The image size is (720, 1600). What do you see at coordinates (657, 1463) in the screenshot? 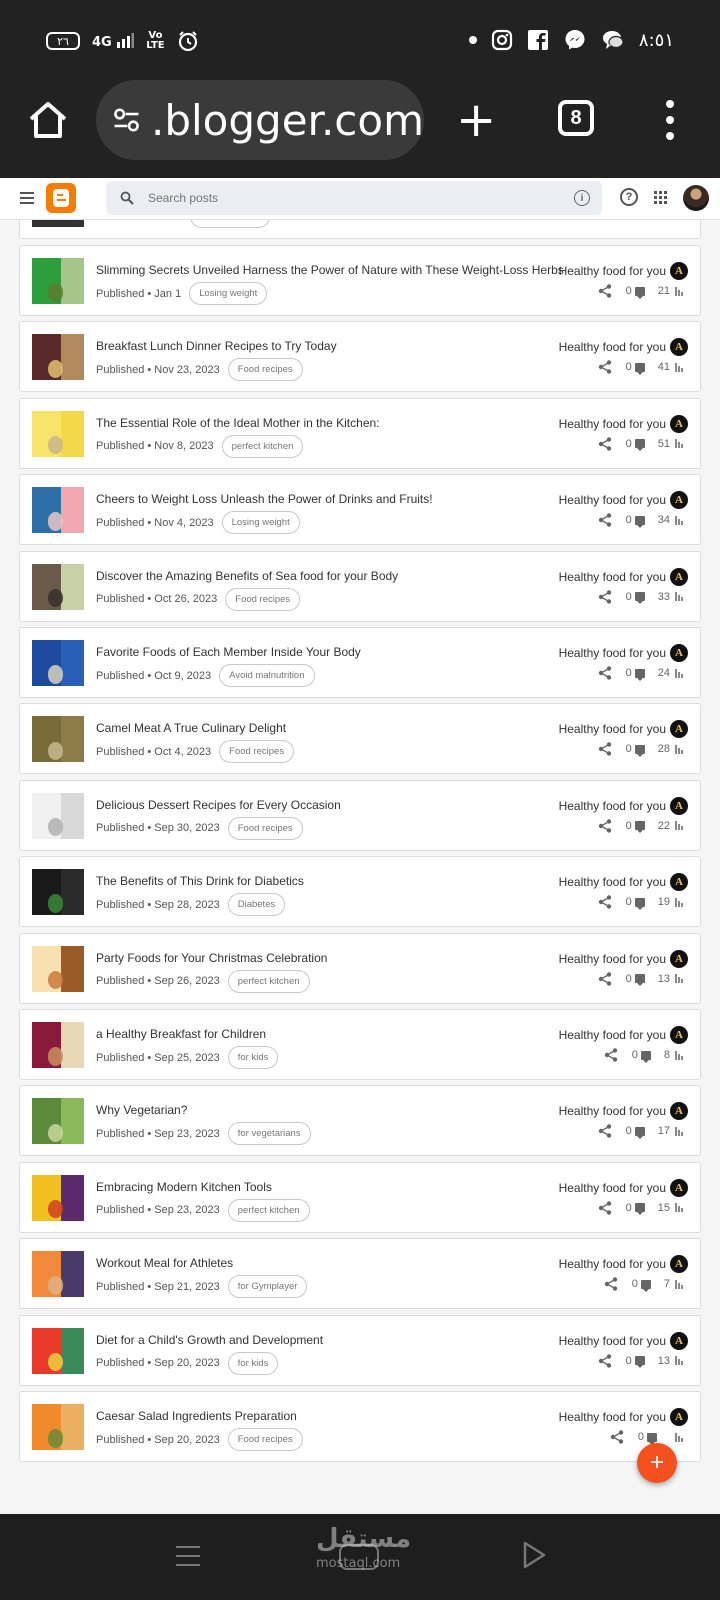
I see `new-post-button: +` at bounding box center [657, 1463].